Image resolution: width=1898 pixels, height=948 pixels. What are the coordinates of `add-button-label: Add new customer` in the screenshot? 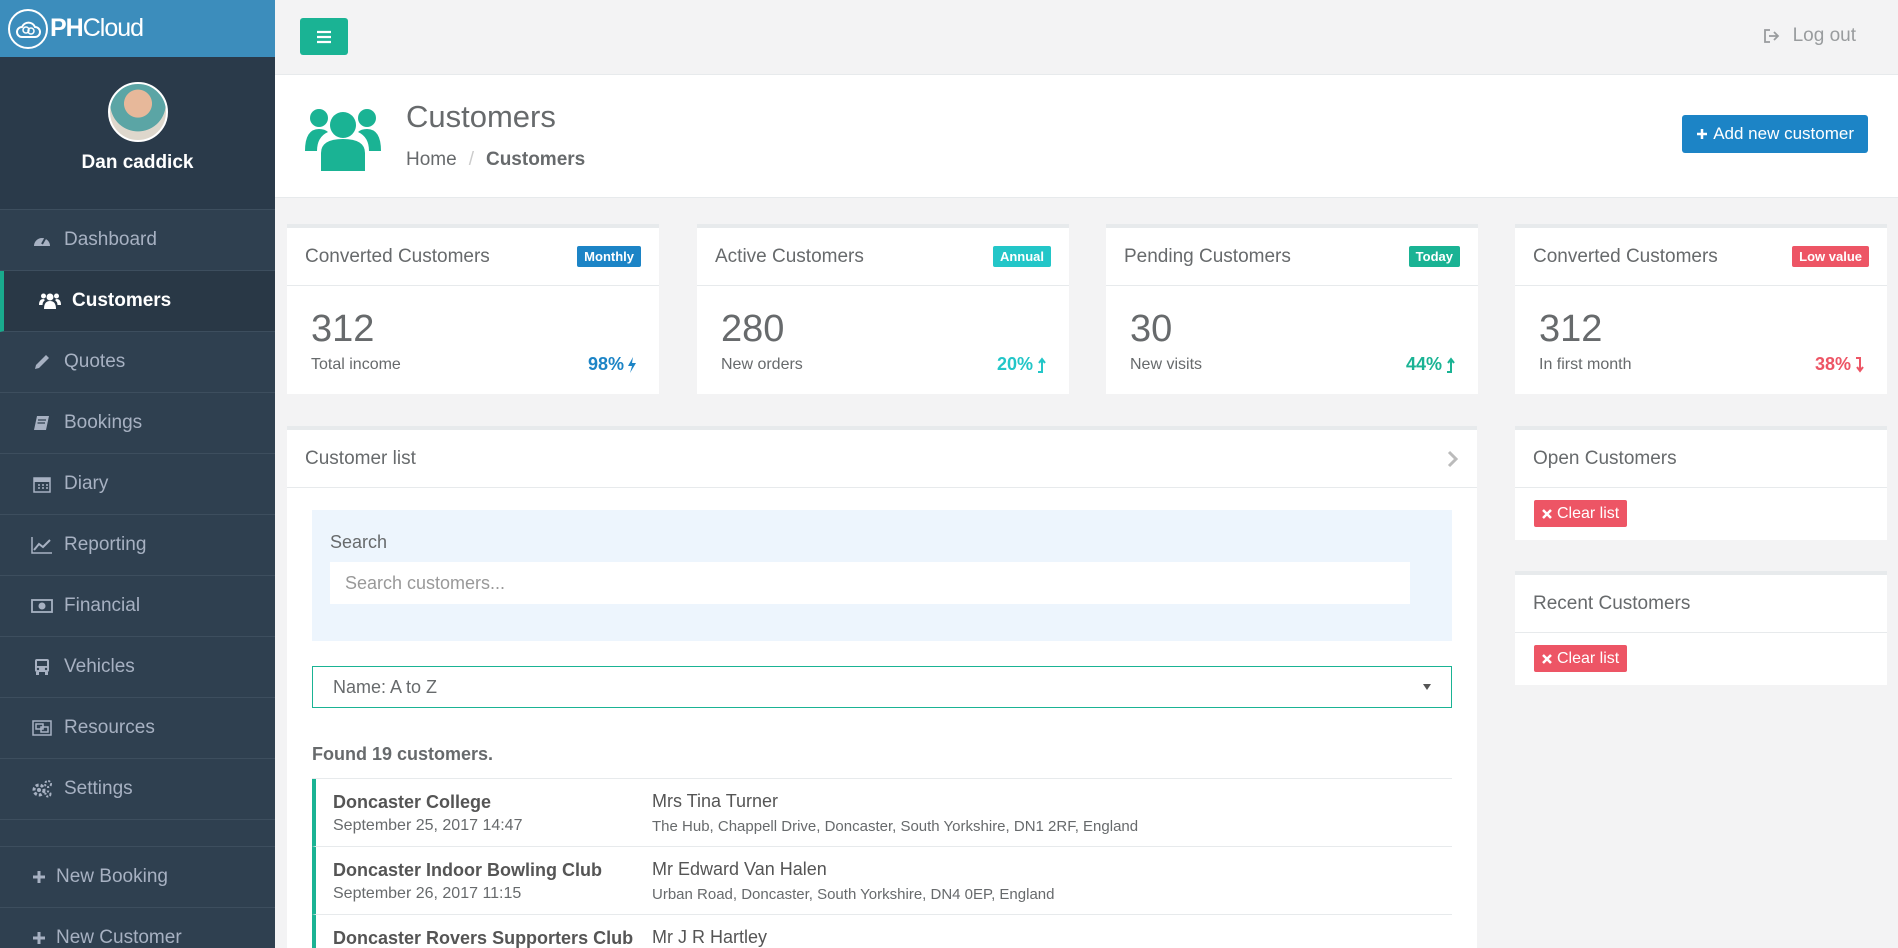 It's located at (1783, 133).